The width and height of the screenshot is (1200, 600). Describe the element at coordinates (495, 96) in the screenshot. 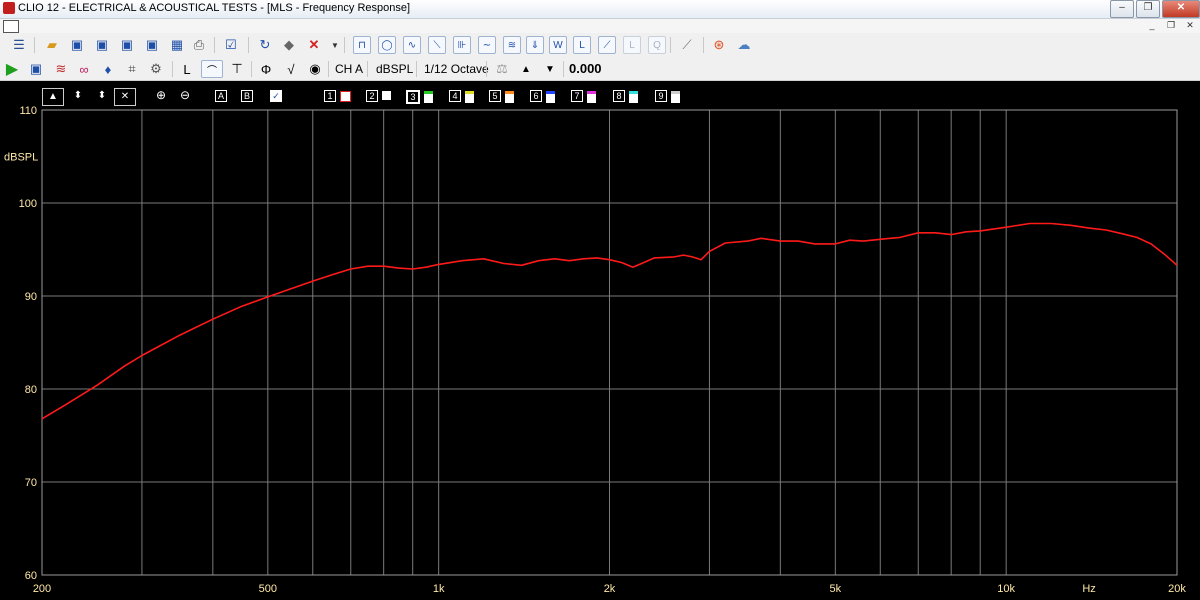

I see `trace-5-button: 5` at that location.